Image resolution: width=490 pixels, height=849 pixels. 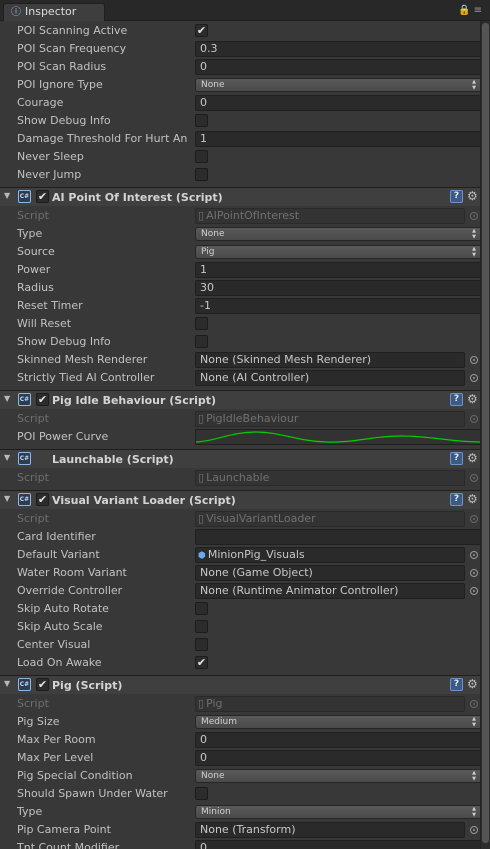 I want to click on script-file-icon: ▯, so click(x=201, y=477).